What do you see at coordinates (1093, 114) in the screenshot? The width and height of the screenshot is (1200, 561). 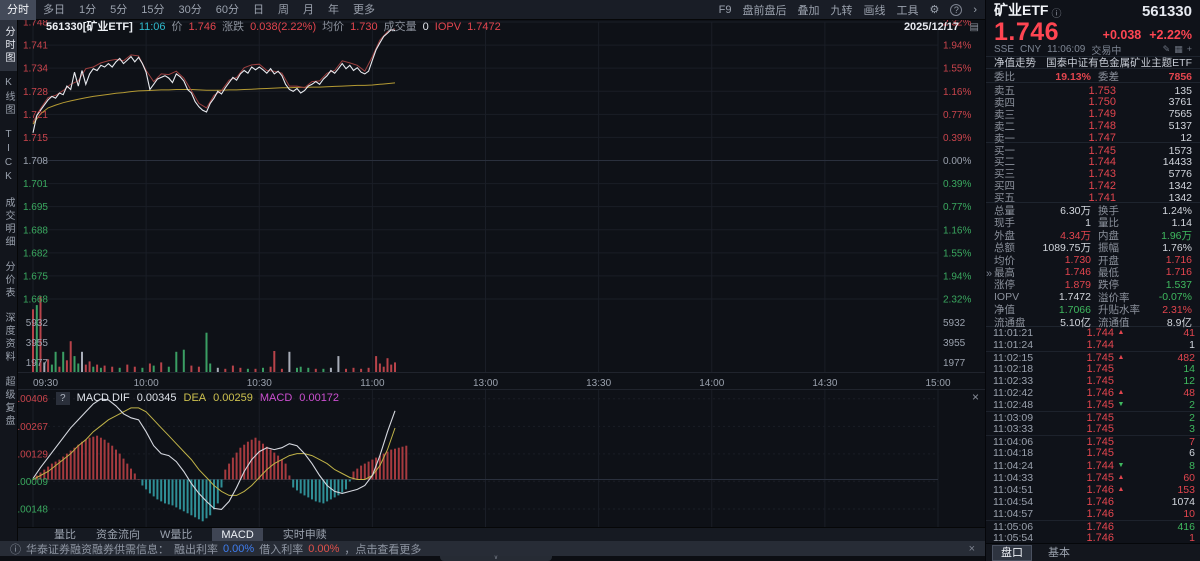 I see `ask-row: 卖三 1.749 7565` at bounding box center [1093, 114].